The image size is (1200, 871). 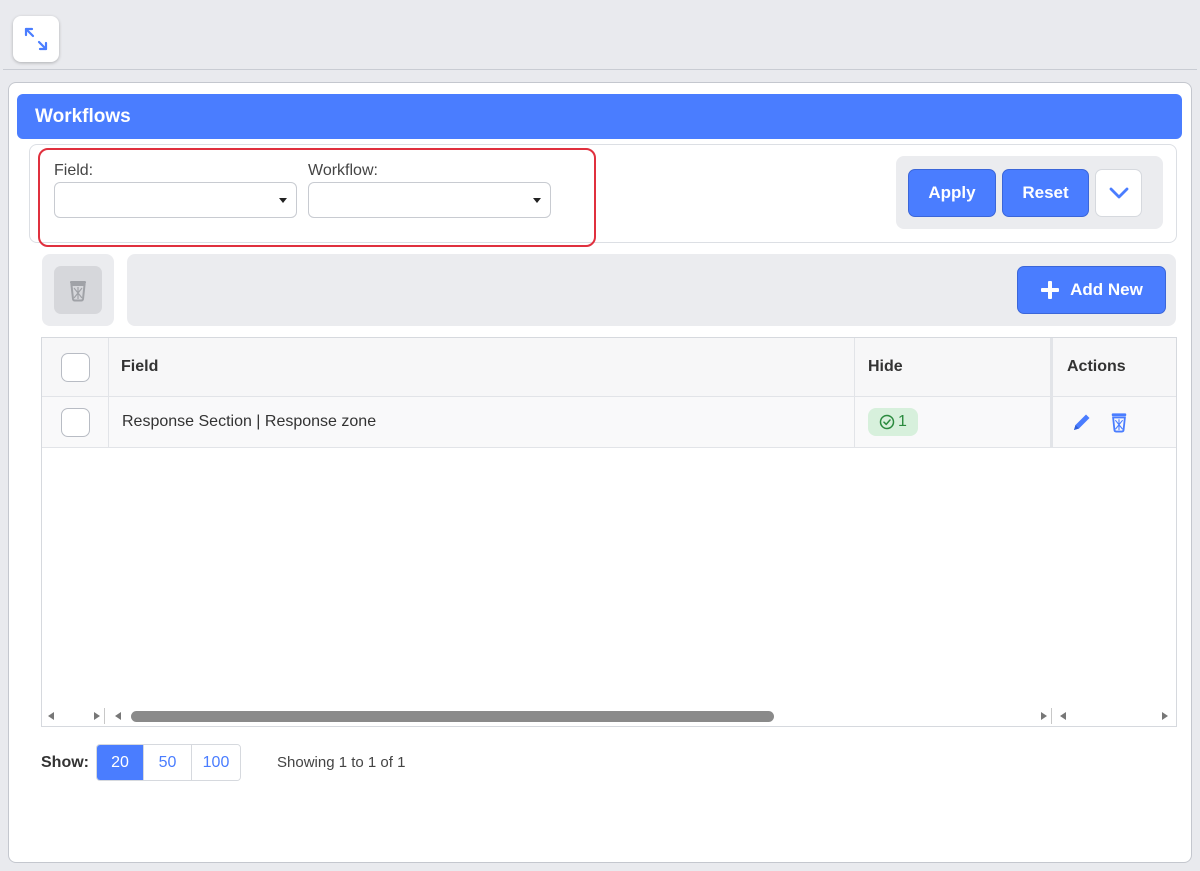 I want to click on hide-count-badge: 1, so click(x=893, y=422).